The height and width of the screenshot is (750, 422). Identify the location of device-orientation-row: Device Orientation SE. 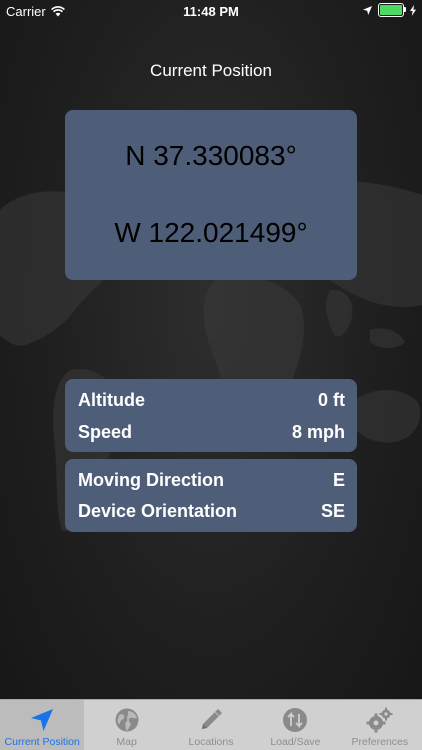
(211, 511).